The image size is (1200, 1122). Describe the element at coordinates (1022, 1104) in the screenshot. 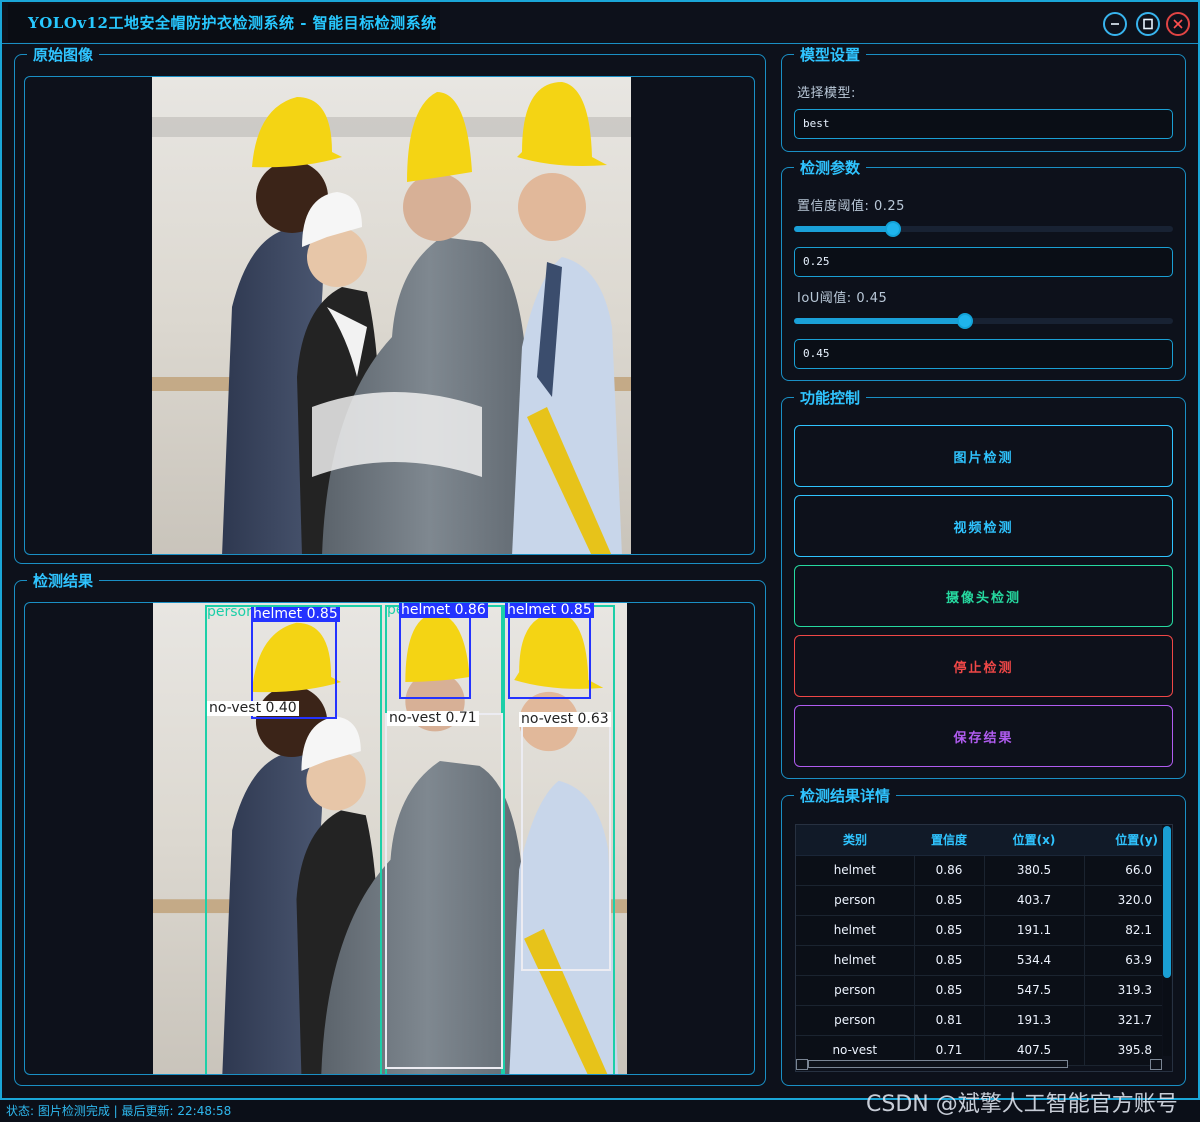

I see `watermark: CSDN @斌擎人工智能官方账号` at that location.